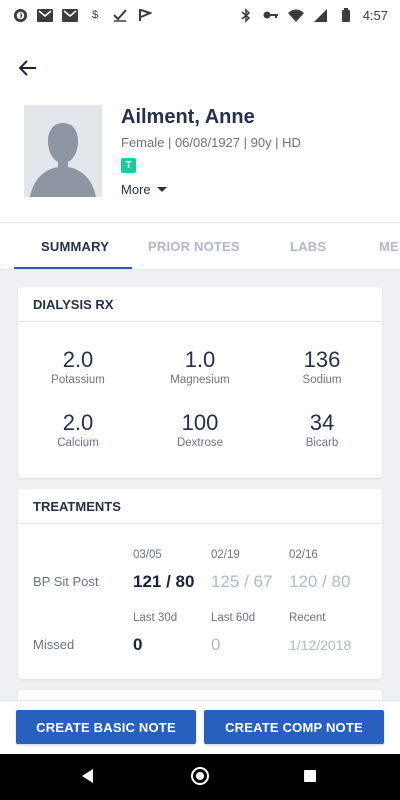 Image resolution: width=400 pixels, height=800 pixels. I want to click on tab-labs: LABS, so click(308, 246).